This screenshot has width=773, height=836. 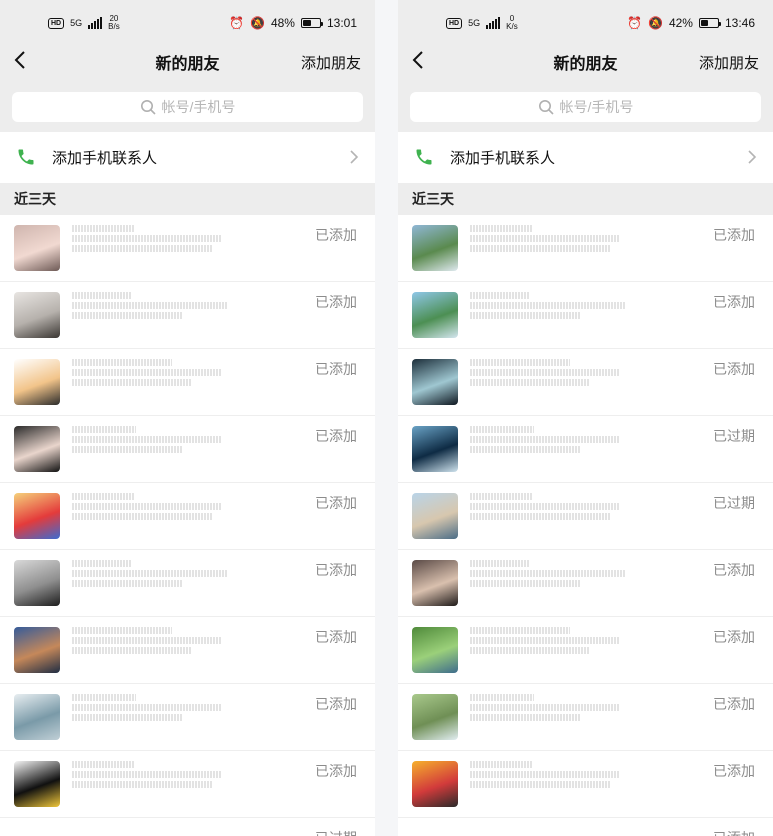 I want to click on battery-percent: 42%, so click(x=680, y=23).